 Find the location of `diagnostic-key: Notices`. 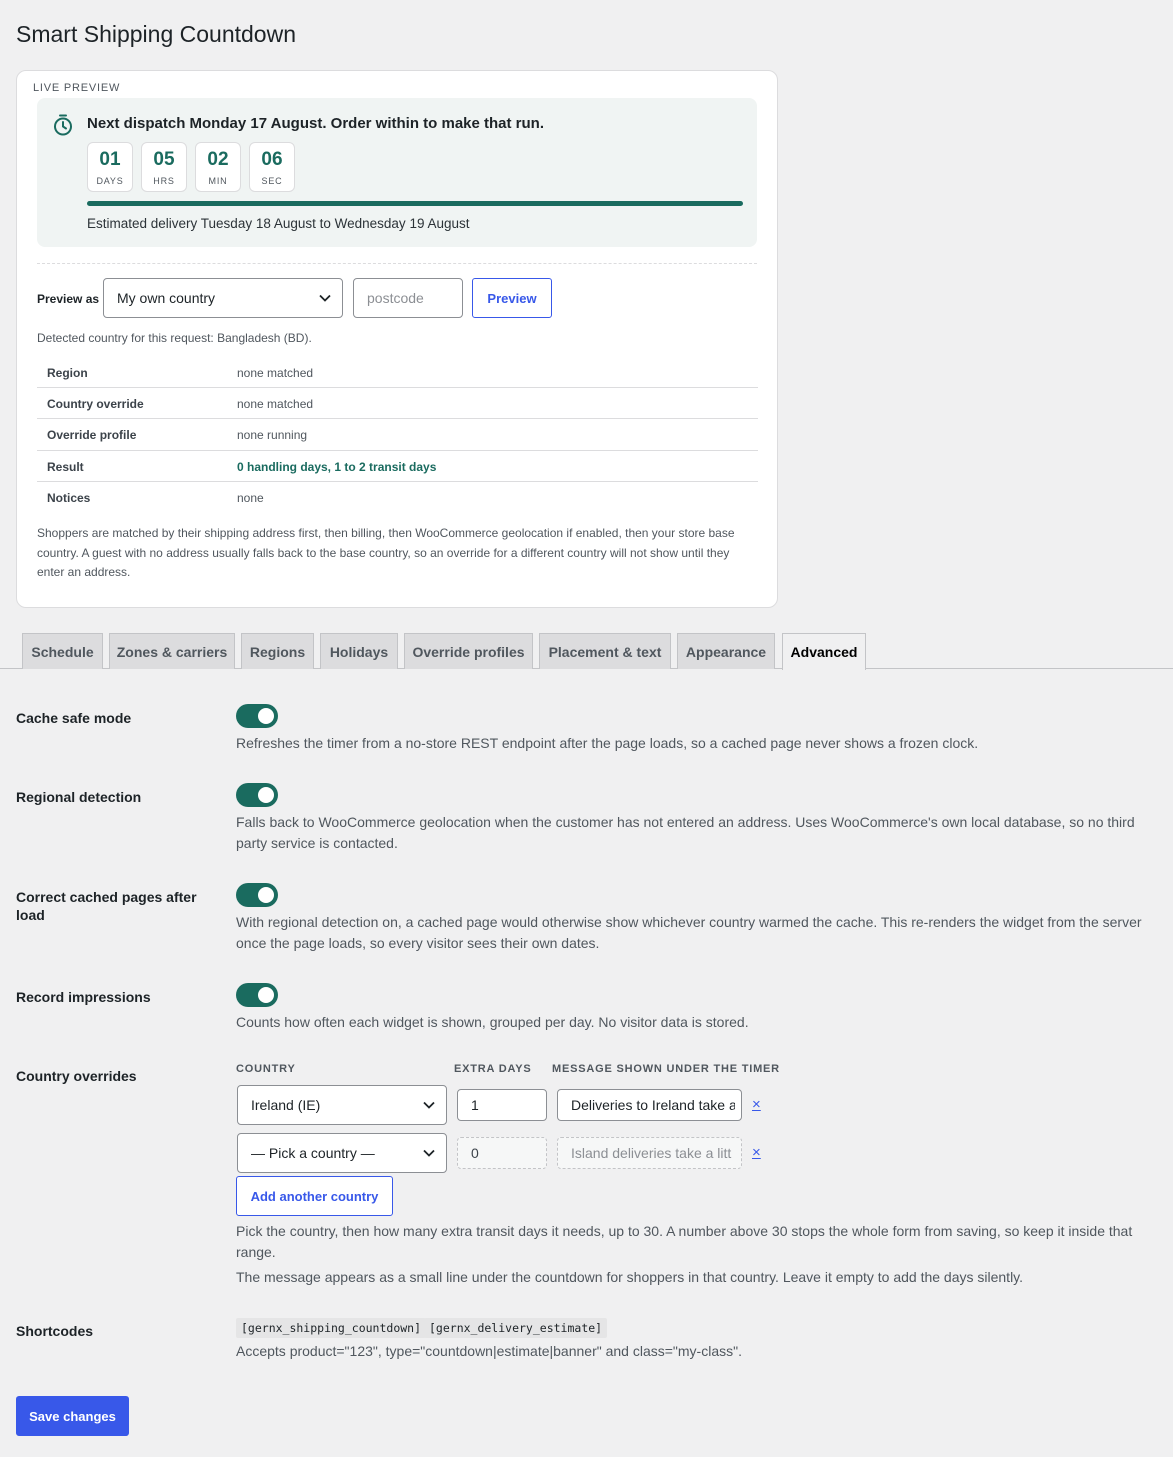

diagnostic-key: Notices is located at coordinates (69, 497).